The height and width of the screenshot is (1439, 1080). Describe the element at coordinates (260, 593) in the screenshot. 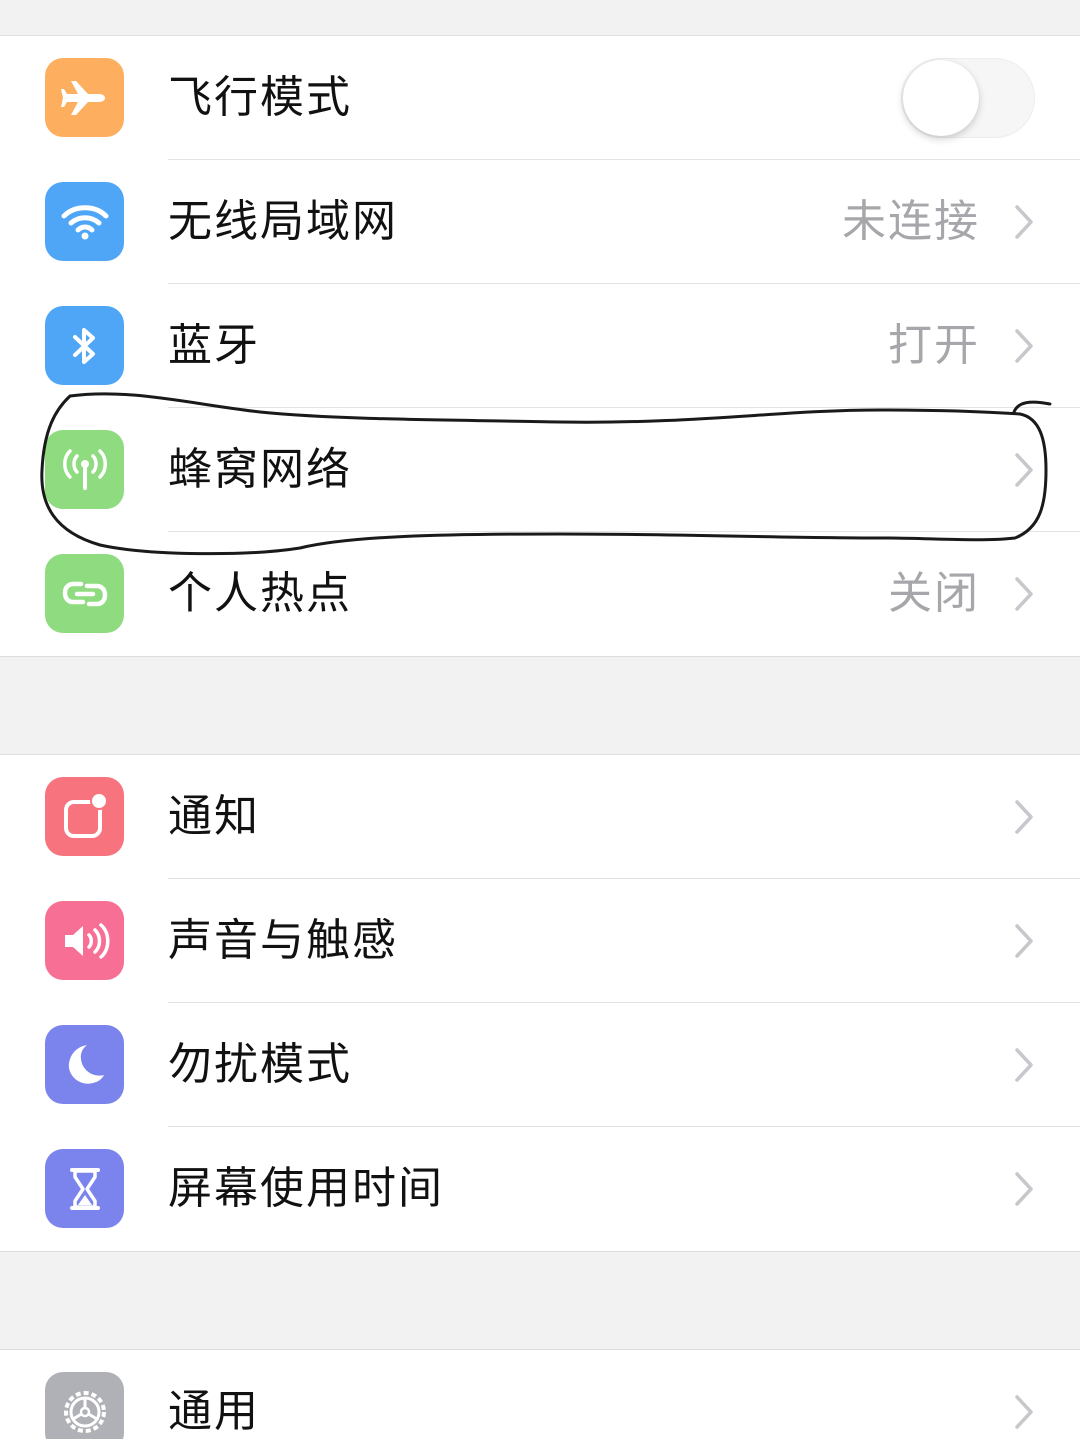

I see `row-label: 个人热点` at that location.